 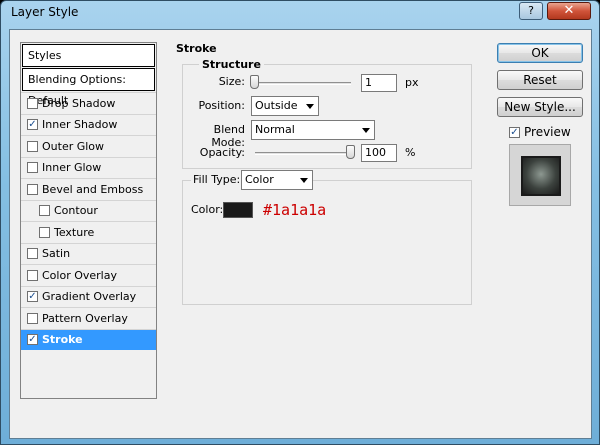 I want to click on style-item: Texture, so click(x=88, y=232).